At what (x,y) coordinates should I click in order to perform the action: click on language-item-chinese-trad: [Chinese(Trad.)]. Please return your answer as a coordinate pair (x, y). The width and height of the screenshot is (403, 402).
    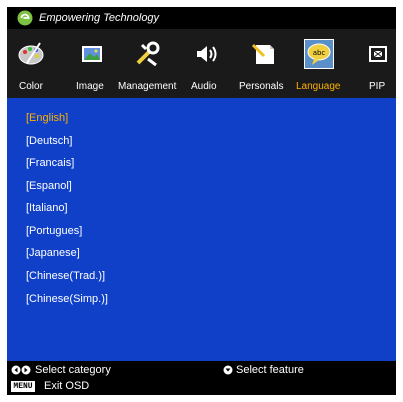
    Looking at the image, I should click on (65, 276).